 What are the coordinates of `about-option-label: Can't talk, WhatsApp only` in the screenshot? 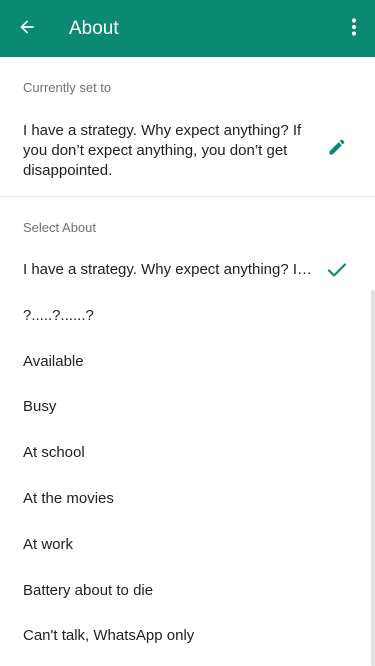 It's located at (109, 636).